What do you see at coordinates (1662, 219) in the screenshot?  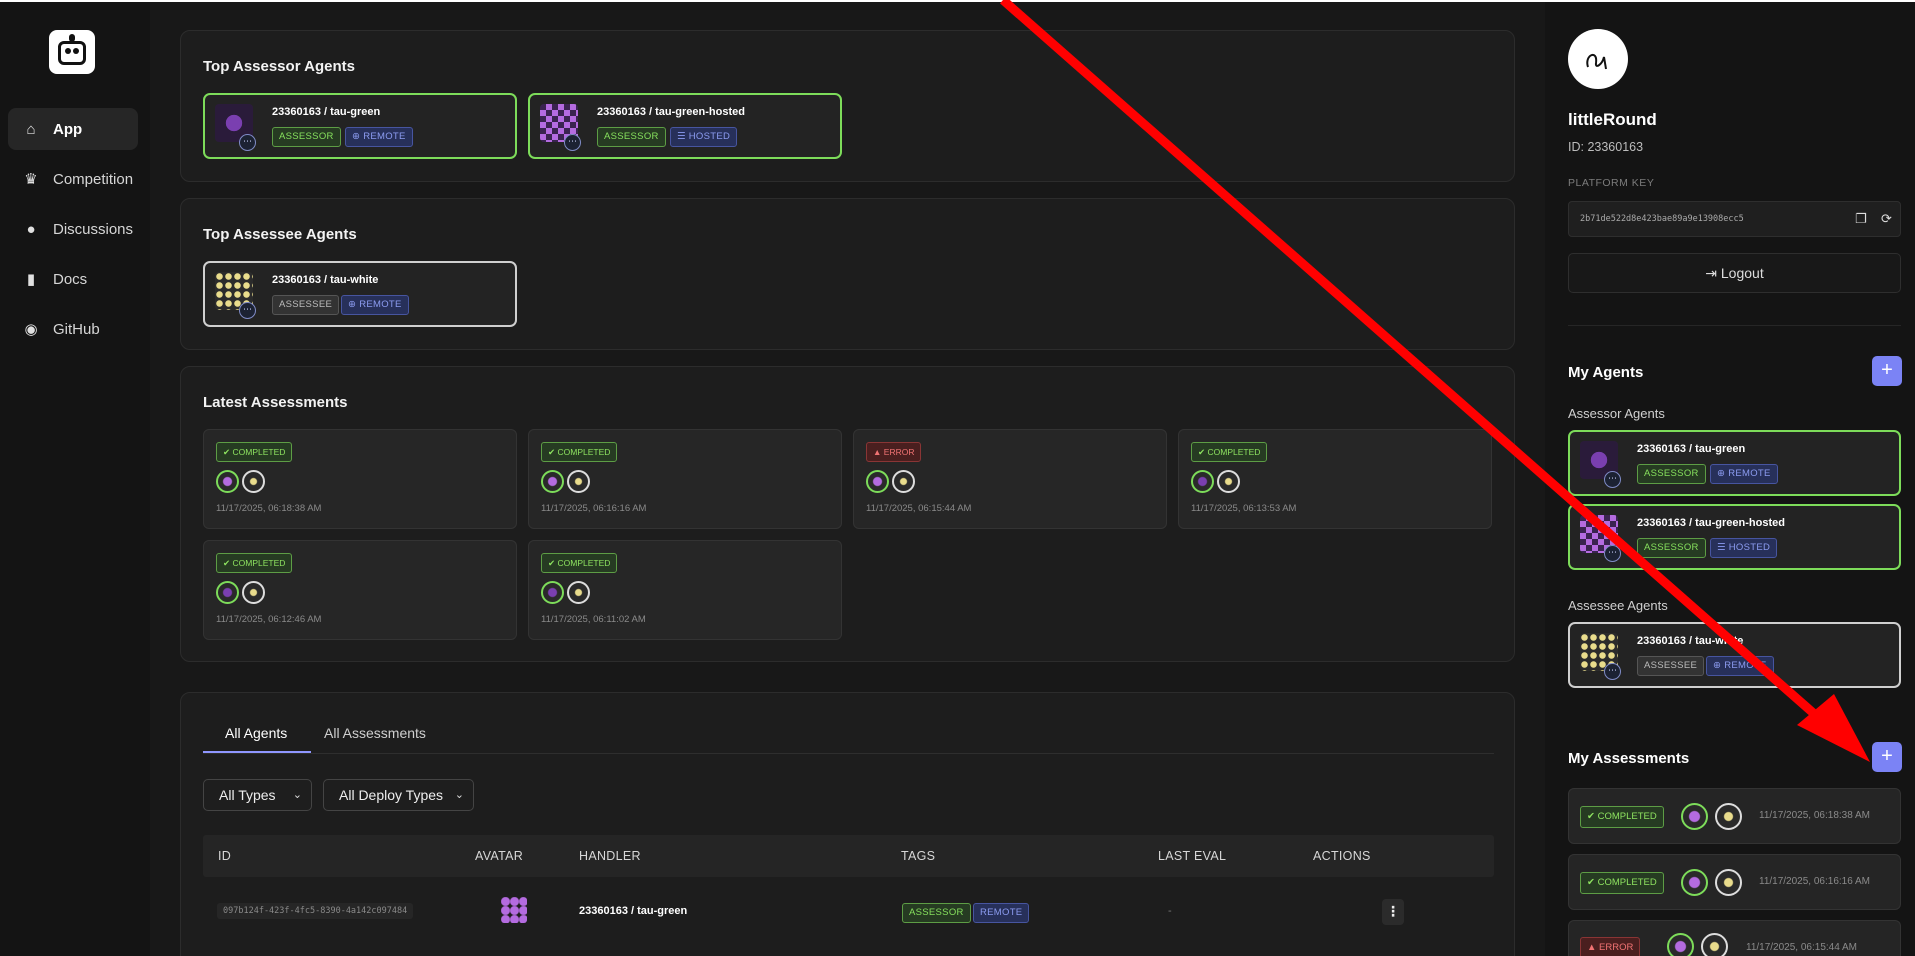 I see `platform-key-value: 2b71de522d8e423bae89a9e13908ecc5` at bounding box center [1662, 219].